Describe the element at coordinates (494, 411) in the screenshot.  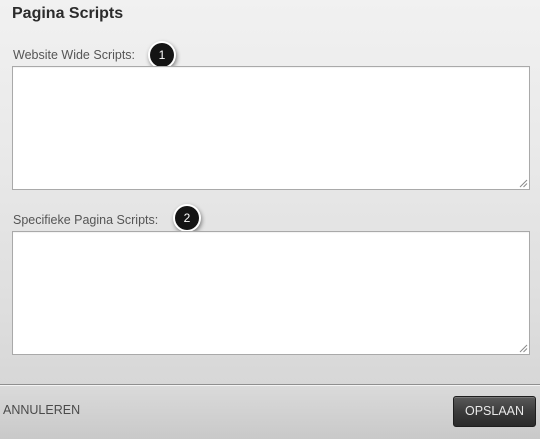
I see `save-button: OPSLAAN` at that location.